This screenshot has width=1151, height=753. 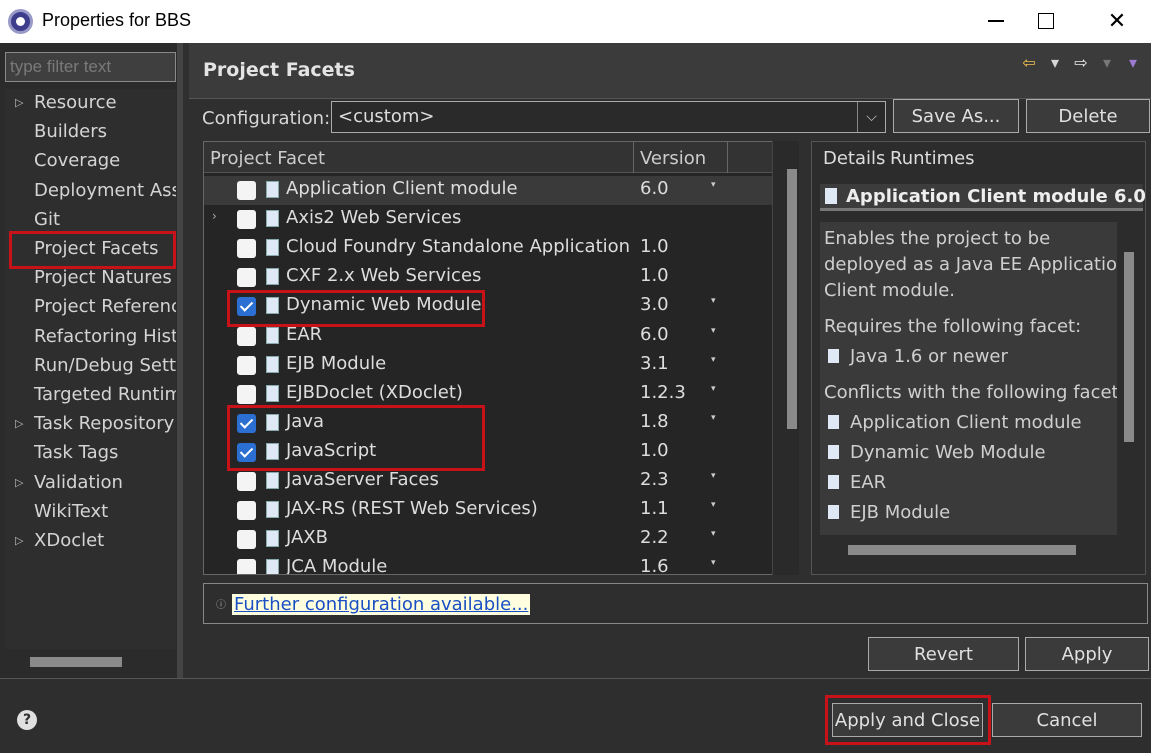 I want to click on sidebar-item: Coverage, so click(x=90, y=161).